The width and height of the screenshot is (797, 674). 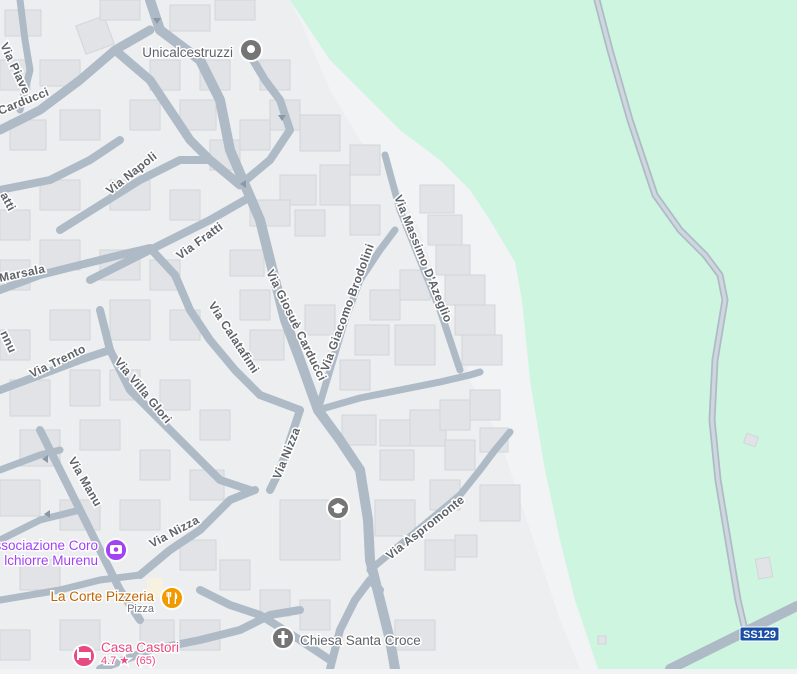 I want to click on poi-label-casa-castori: Casa Castori, so click(x=140, y=647).